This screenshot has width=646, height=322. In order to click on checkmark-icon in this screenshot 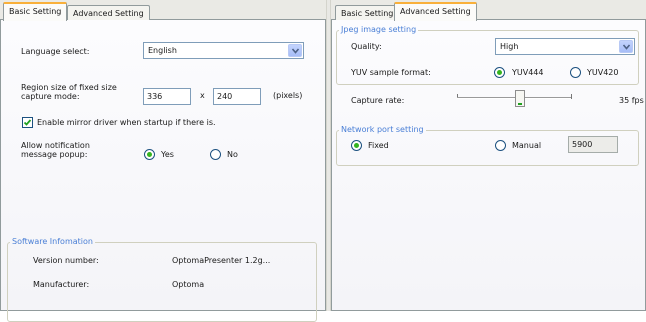, I will do `click(27, 122)`.